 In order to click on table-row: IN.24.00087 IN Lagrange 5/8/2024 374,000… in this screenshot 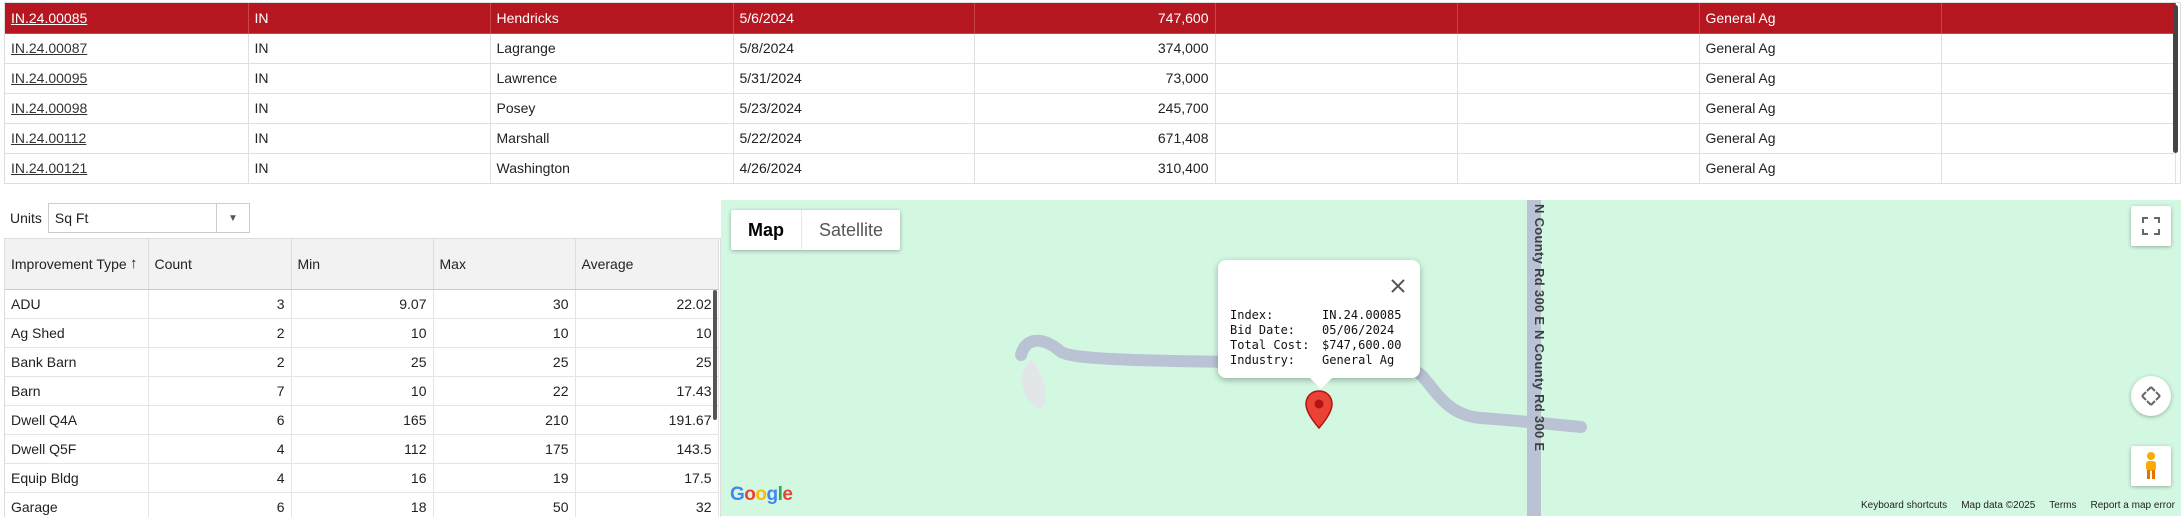, I will do `click(1090, 48)`.